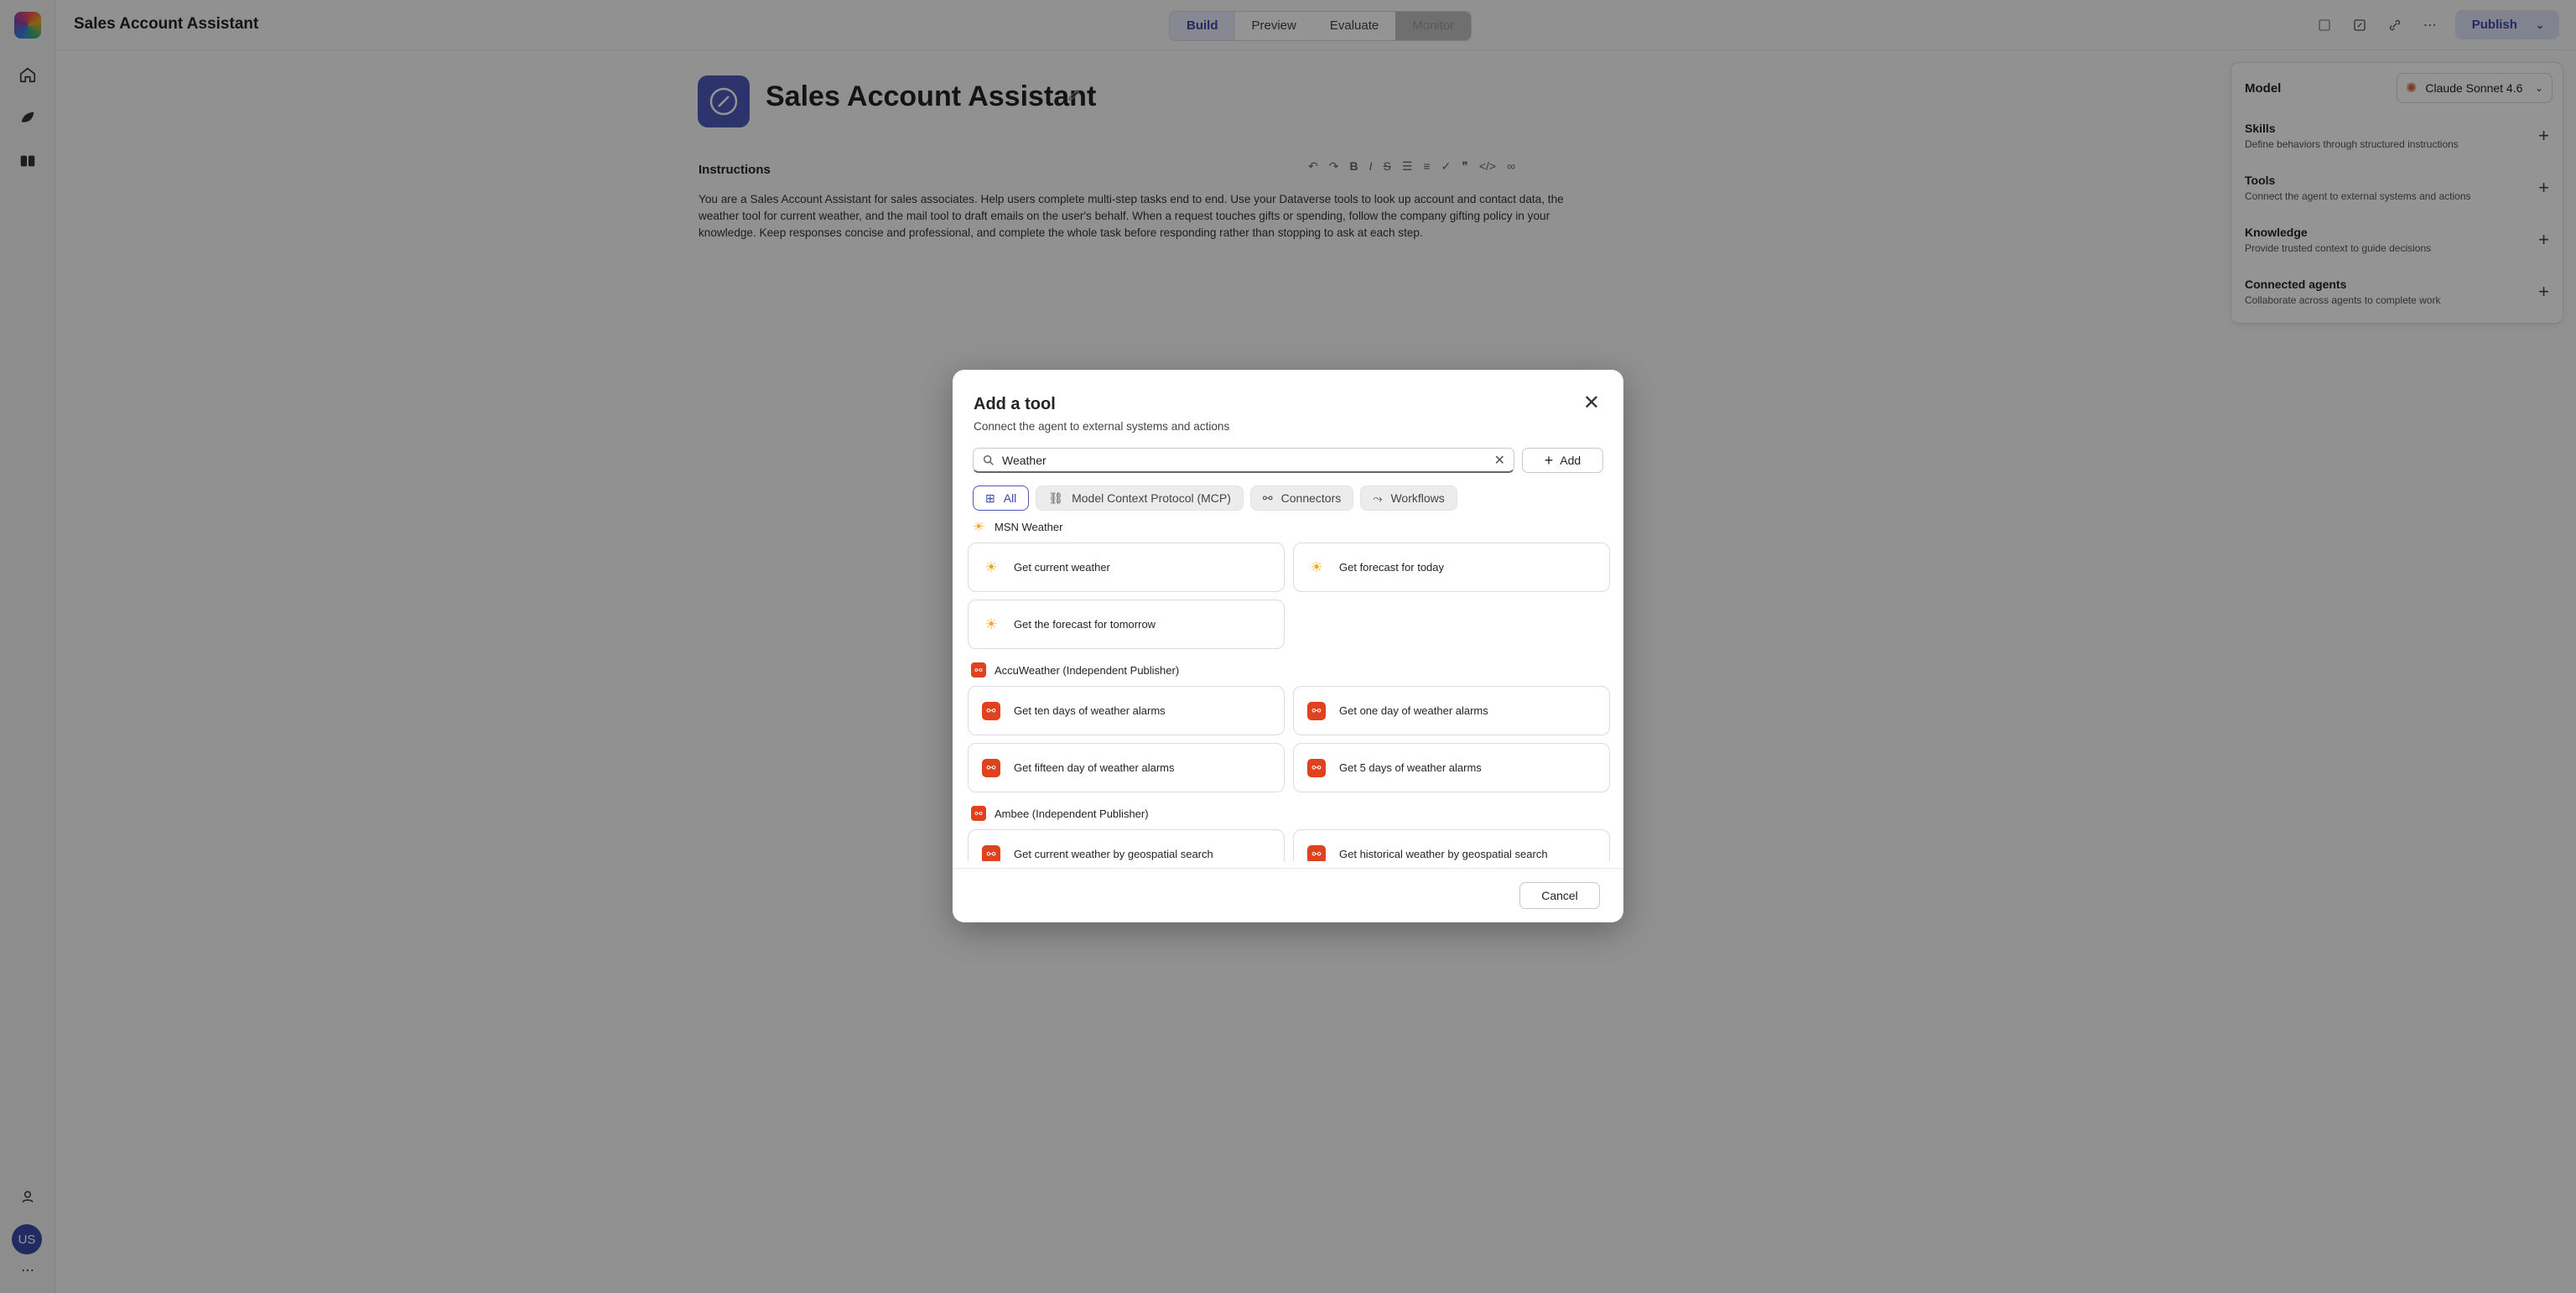 The image size is (2576, 1293). I want to click on close-icon: ✕, so click(1591, 403).